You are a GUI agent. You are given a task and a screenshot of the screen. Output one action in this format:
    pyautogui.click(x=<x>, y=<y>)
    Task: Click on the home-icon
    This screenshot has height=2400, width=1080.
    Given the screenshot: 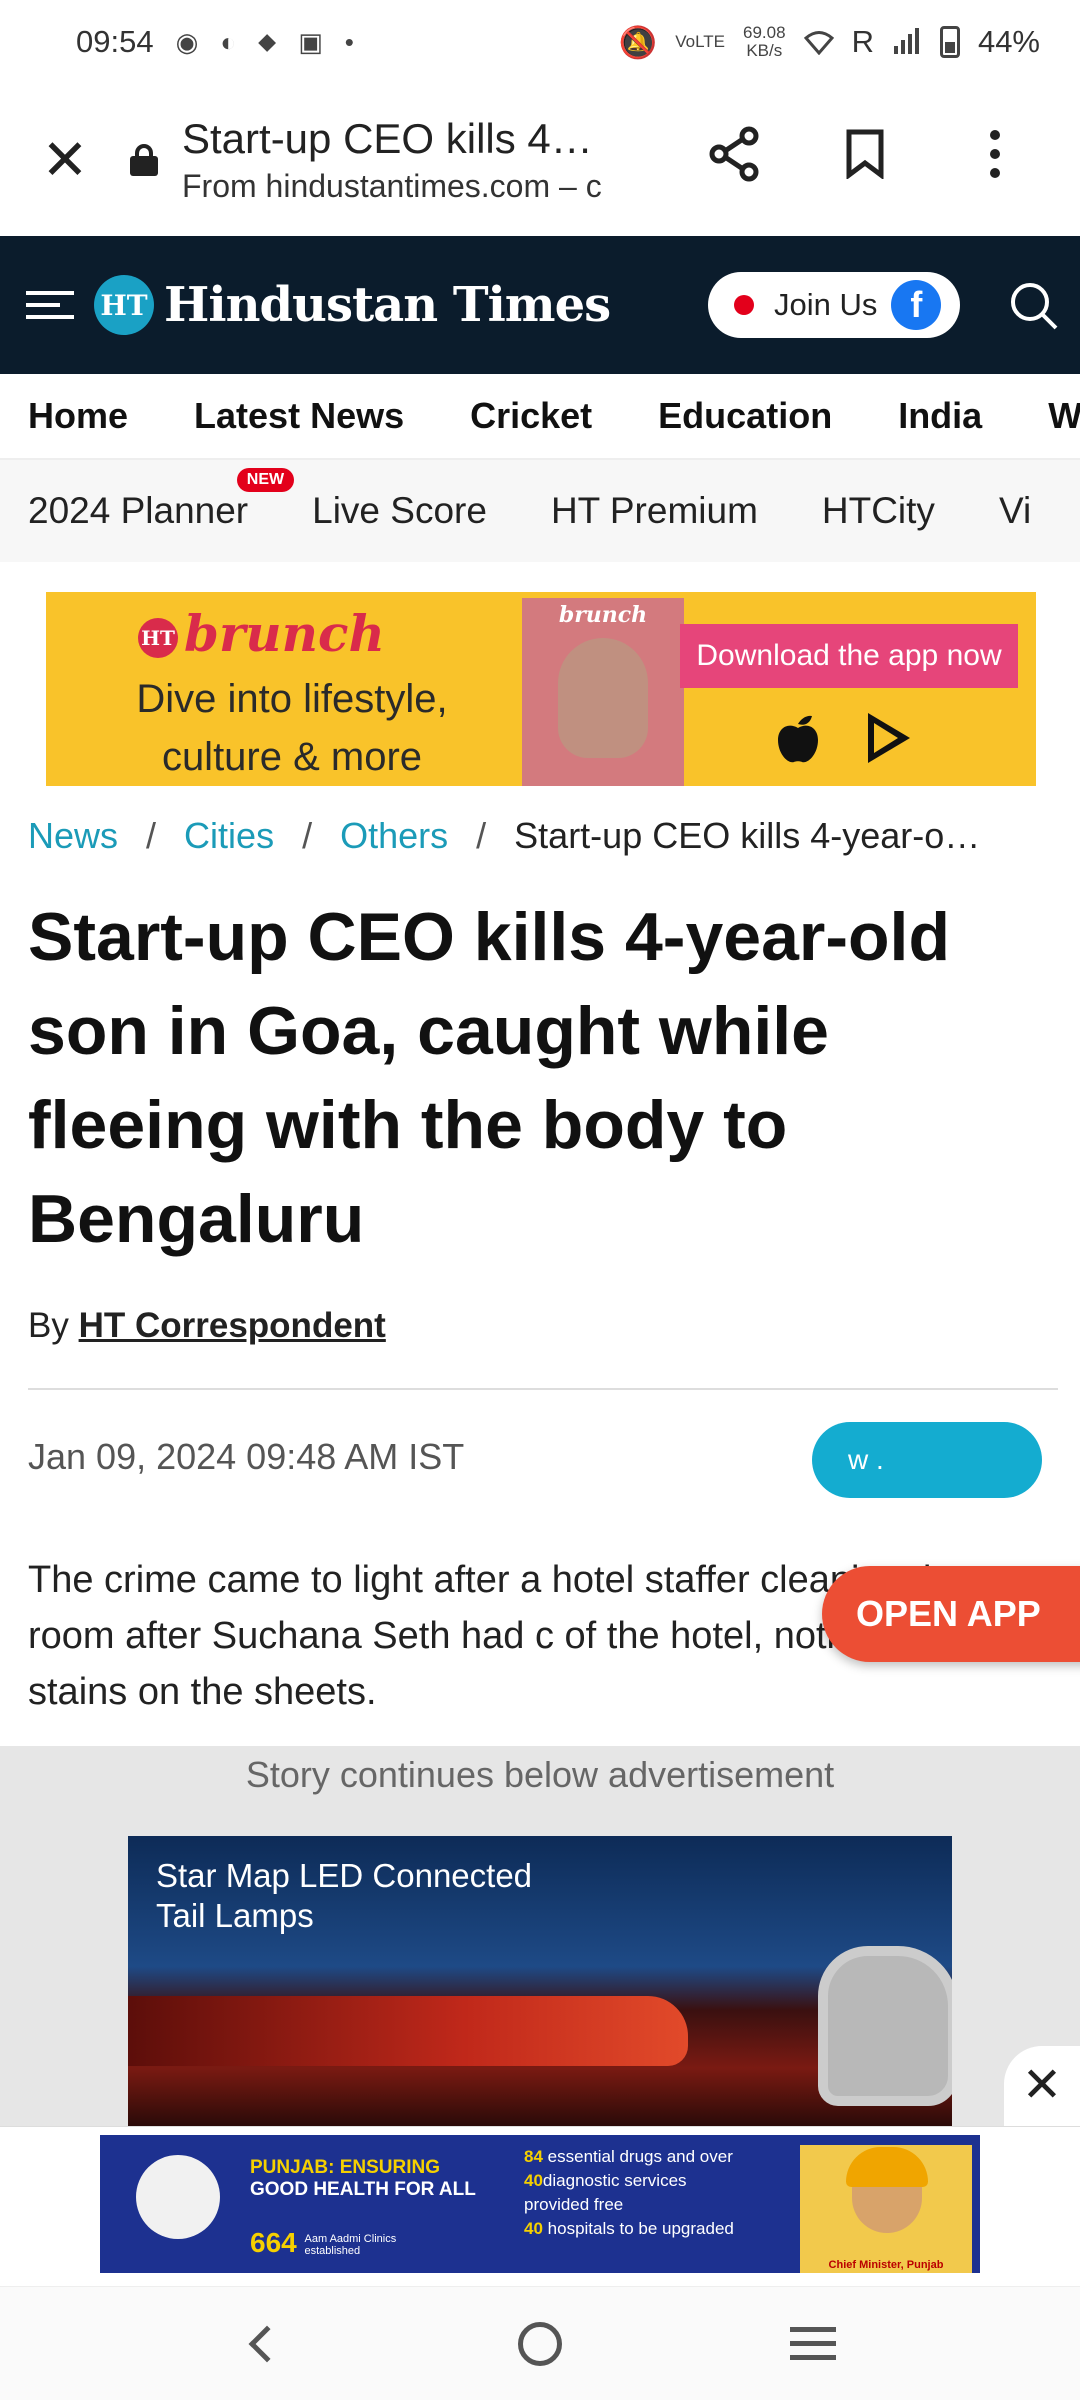 What is the action you would take?
    pyautogui.click(x=540, y=2343)
    